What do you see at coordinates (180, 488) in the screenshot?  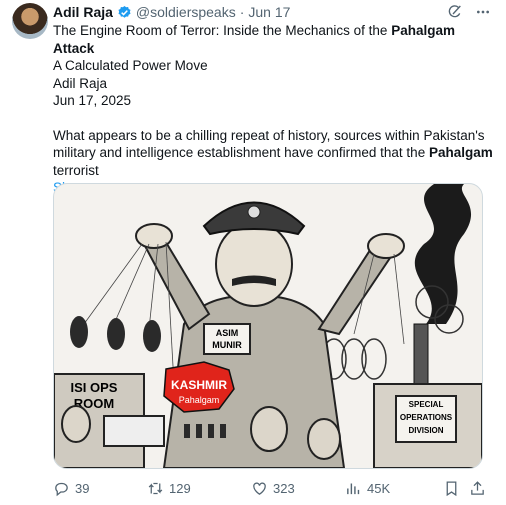 I see `repost-count: 129` at bounding box center [180, 488].